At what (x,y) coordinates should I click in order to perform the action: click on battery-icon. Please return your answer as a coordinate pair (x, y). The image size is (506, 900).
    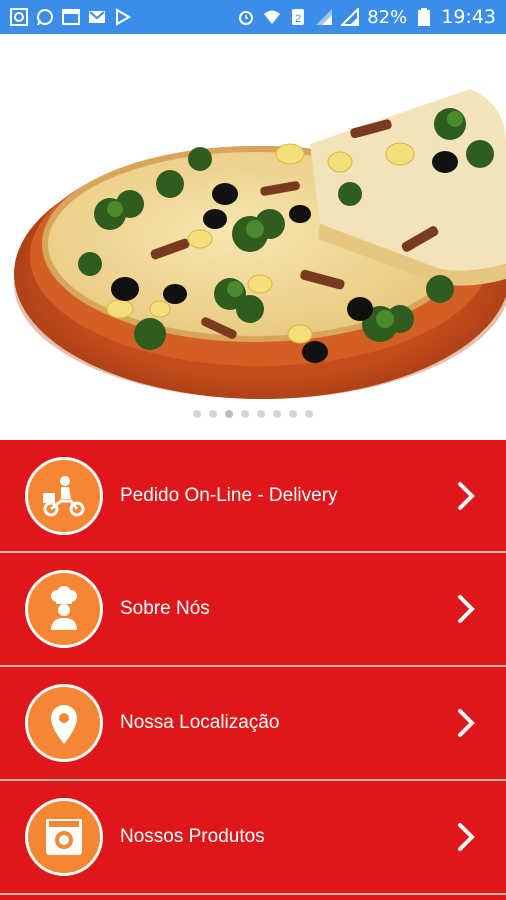
    Looking at the image, I should click on (424, 17).